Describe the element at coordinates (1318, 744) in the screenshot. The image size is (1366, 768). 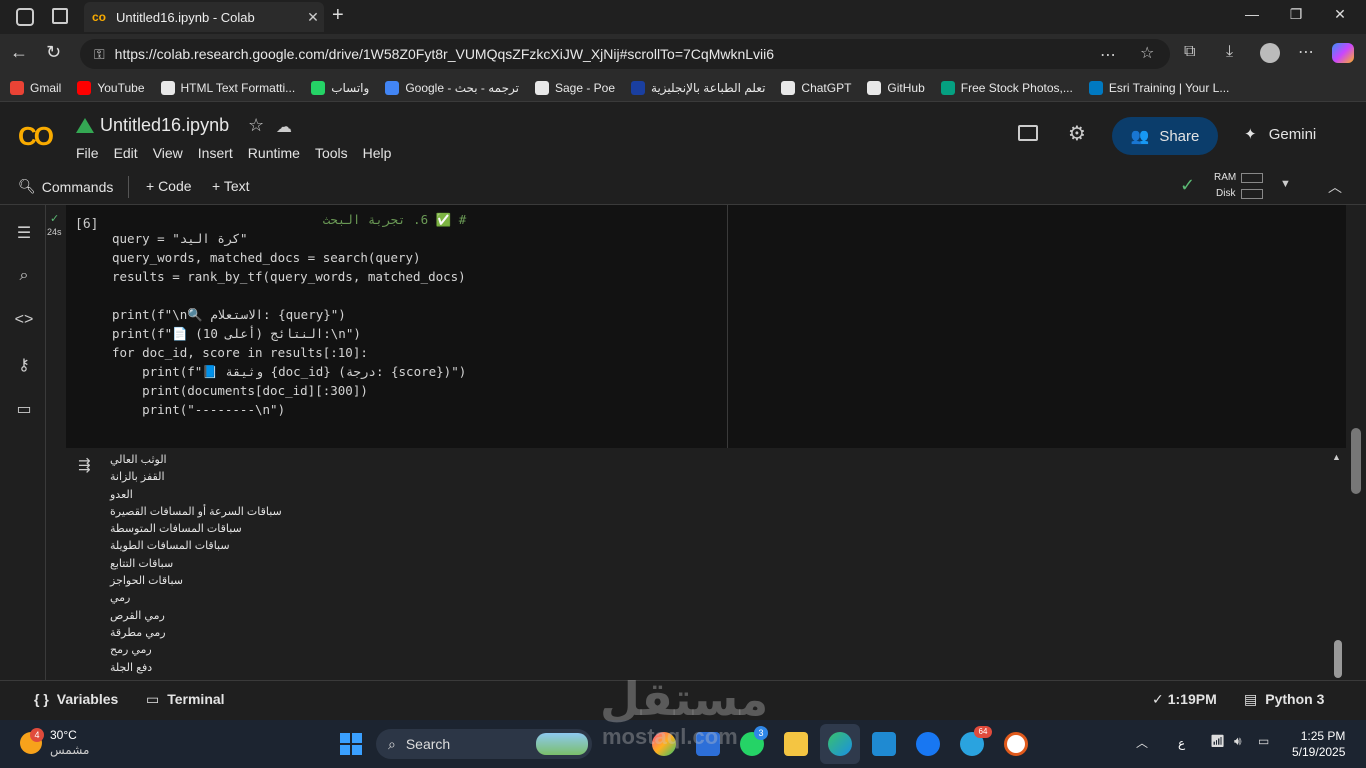
I see `clock: 1:25 PM 5/19/2025` at that location.